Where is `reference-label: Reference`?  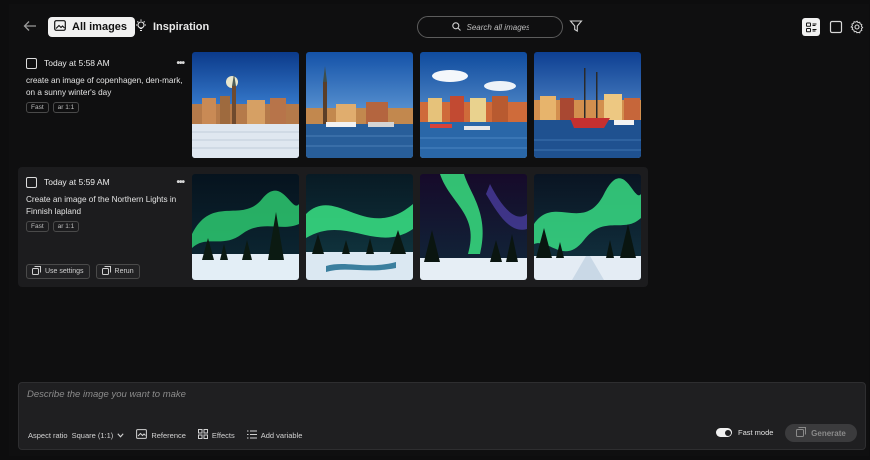
reference-label: Reference is located at coordinates (168, 435).